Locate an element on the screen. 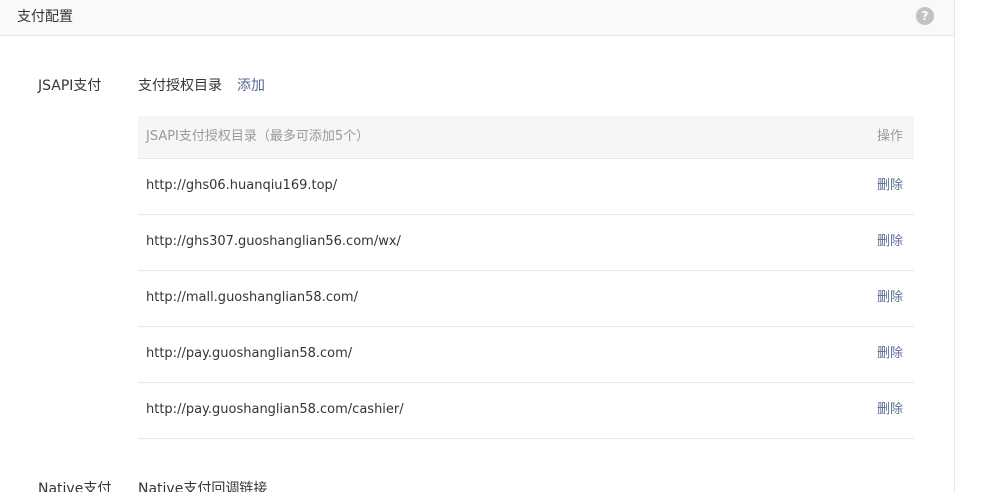 The image size is (998, 492). panel-title: 支付配置 is located at coordinates (45, 17).